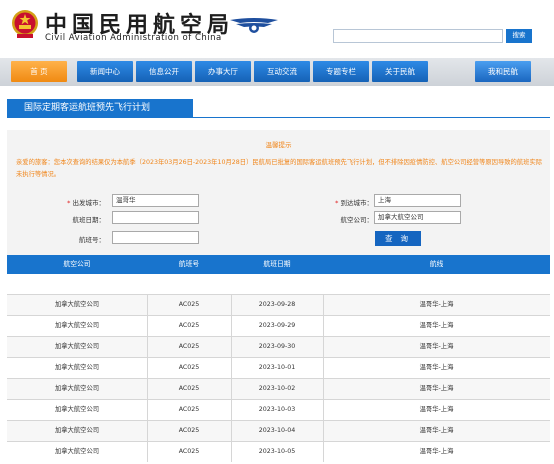  Describe the element at coordinates (282, 71) in the screenshot. I see `nav-item-interaction: 互动交流` at that location.